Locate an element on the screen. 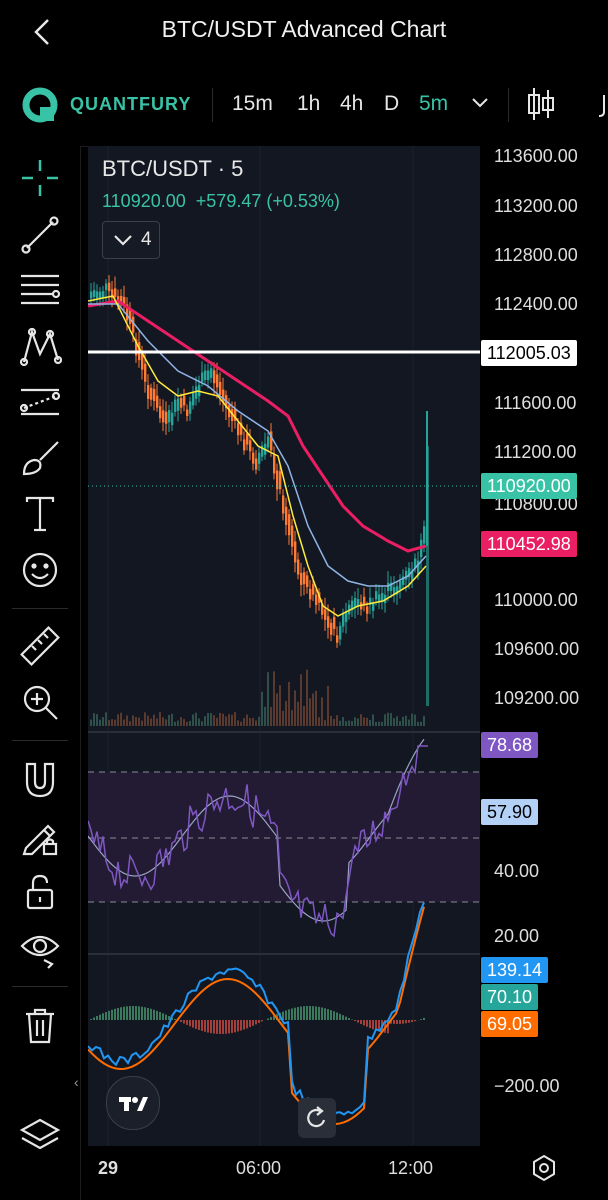 This screenshot has width=608, height=1200. fib-icon is located at coordinates (40, 290).